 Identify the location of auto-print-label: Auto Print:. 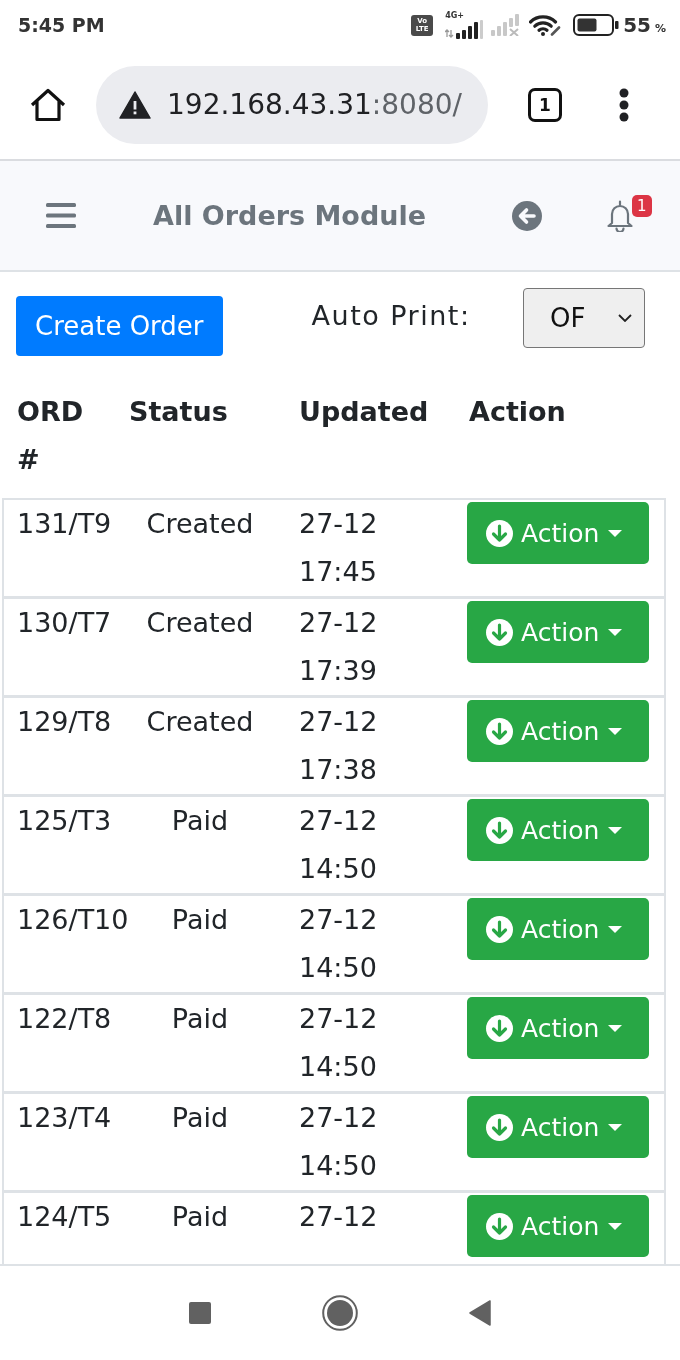
(391, 316).